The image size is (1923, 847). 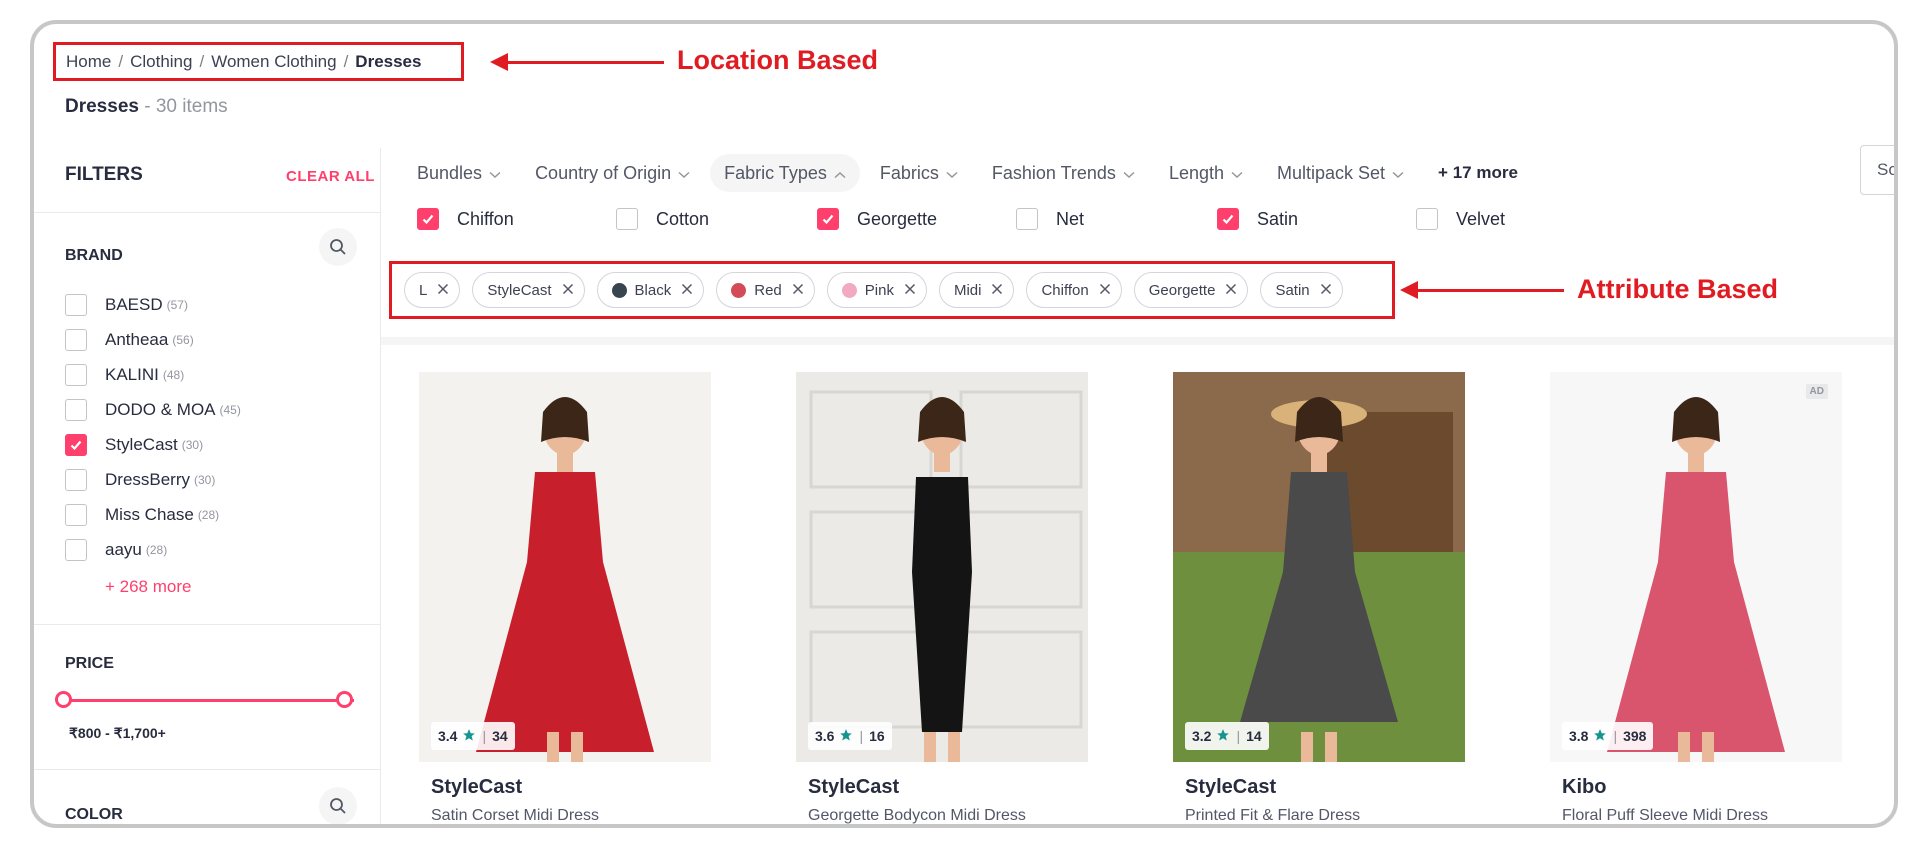 What do you see at coordinates (976, 290) in the screenshot?
I see `filter-chip: Midi` at bounding box center [976, 290].